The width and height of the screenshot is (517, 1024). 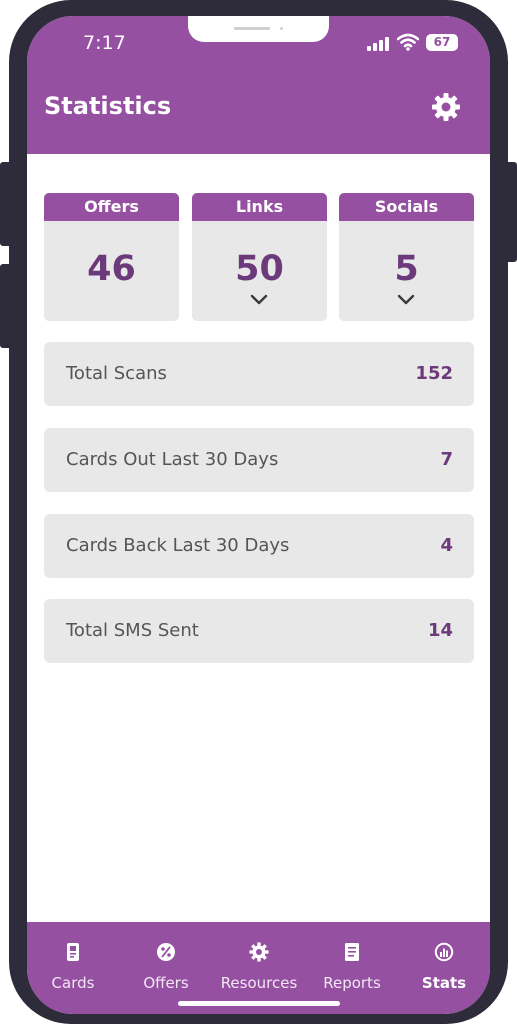 I want to click on settings-gear-icon, so click(x=446, y=107).